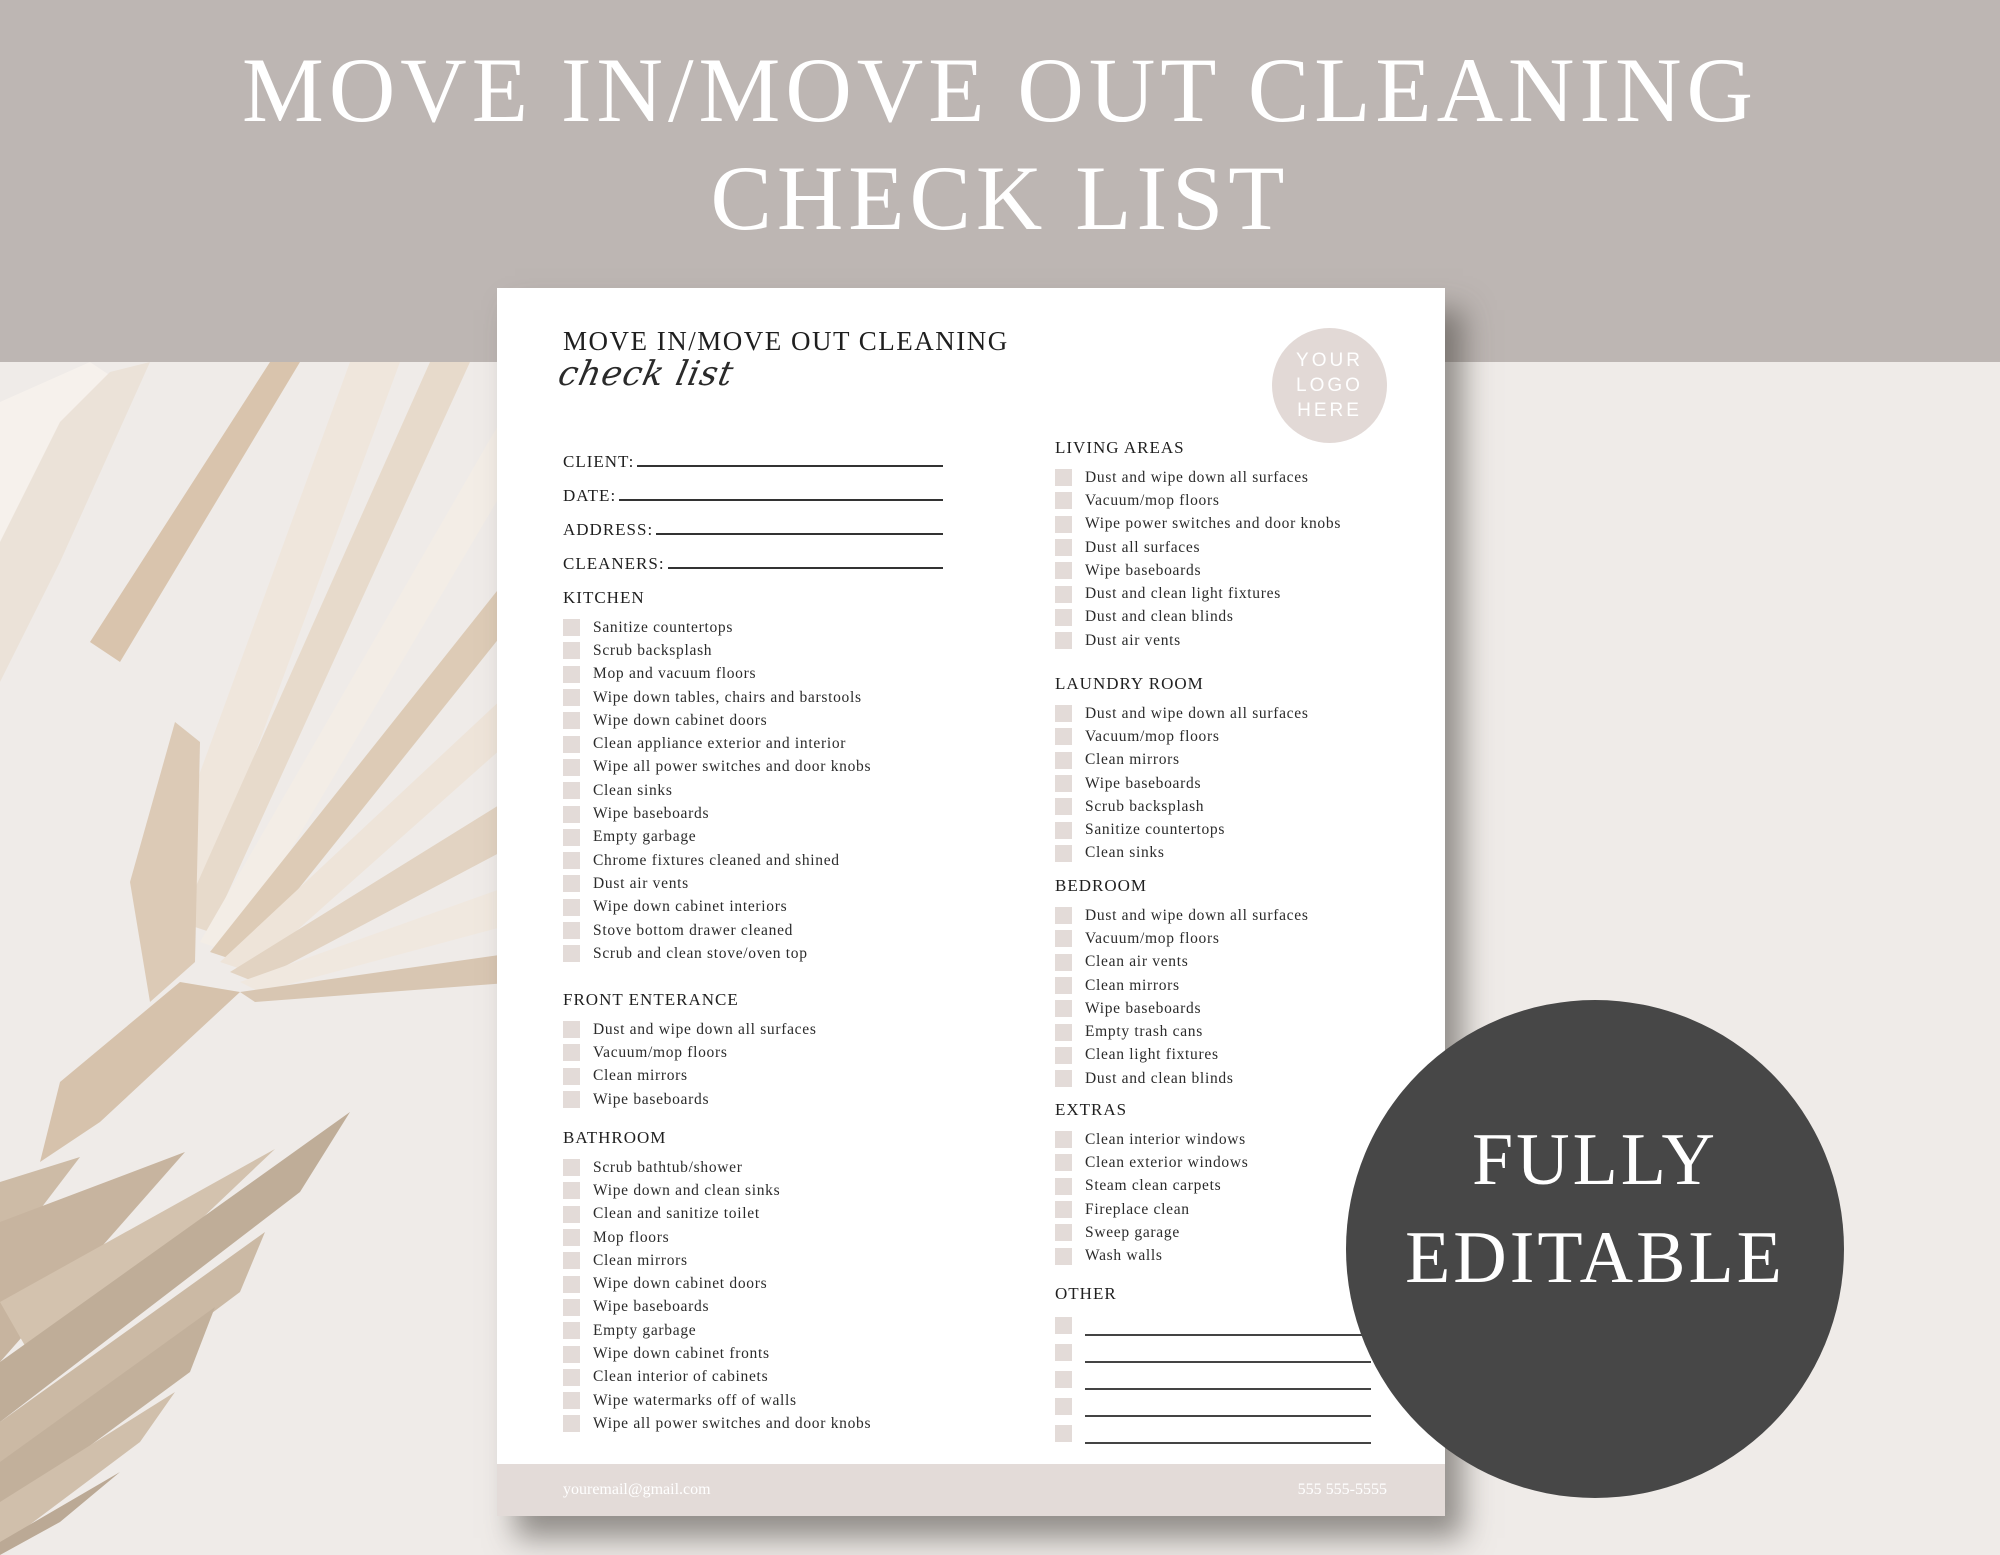 The image size is (2000, 1555). I want to click on checklist-item: Clean interior windows, so click(1151, 1139).